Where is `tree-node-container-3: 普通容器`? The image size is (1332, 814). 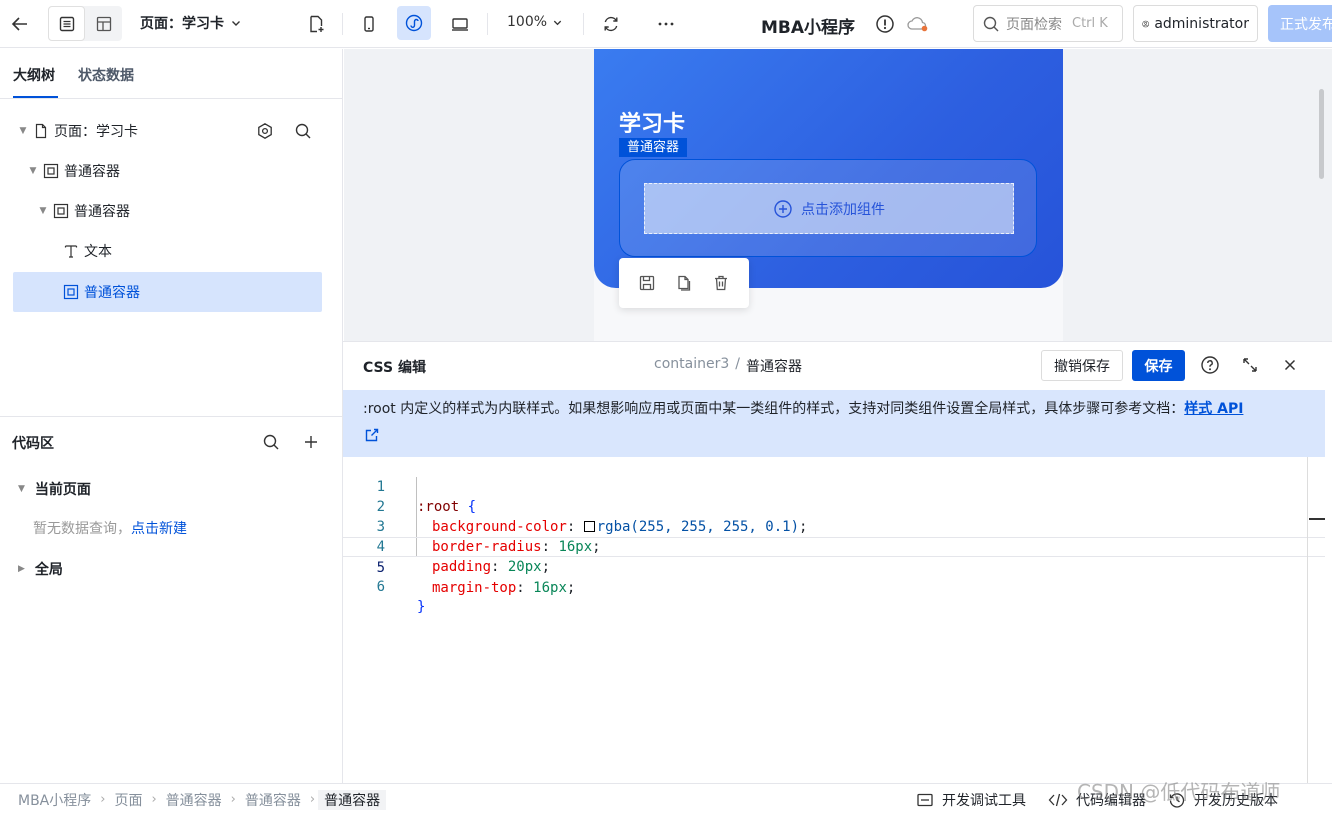
tree-node-container-3: 普通容器 is located at coordinates (167, 292).